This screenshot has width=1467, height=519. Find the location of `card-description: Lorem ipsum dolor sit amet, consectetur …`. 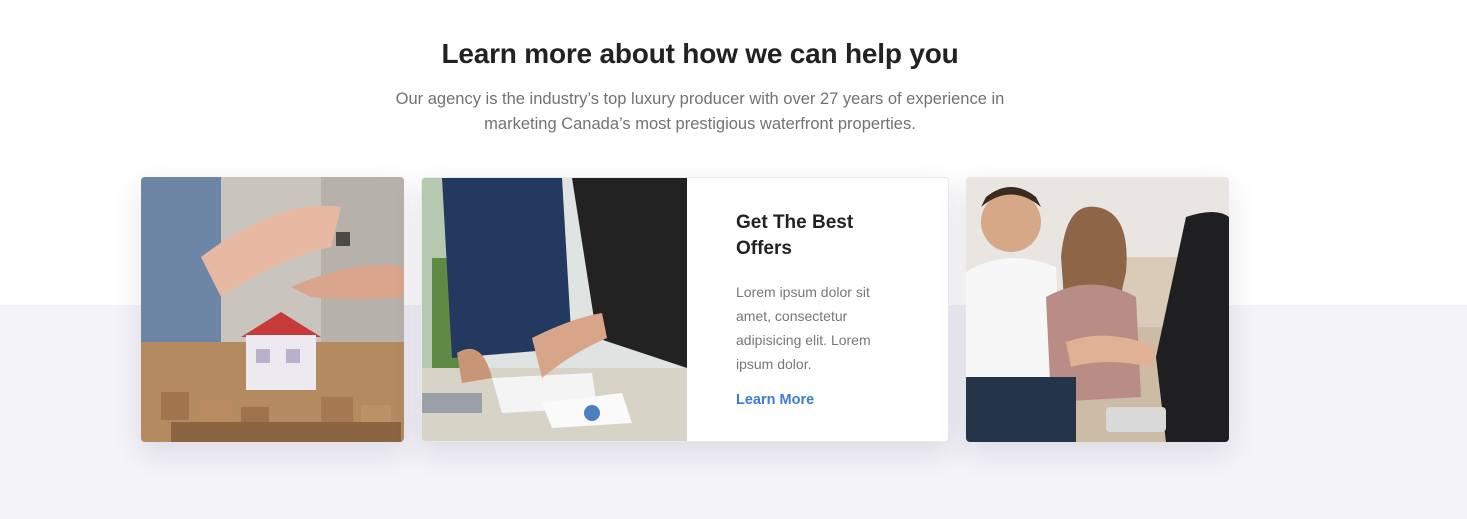

card-description: Lorem ipsum dolor sit amet, consectetur … is located at coordinates (821, 328).